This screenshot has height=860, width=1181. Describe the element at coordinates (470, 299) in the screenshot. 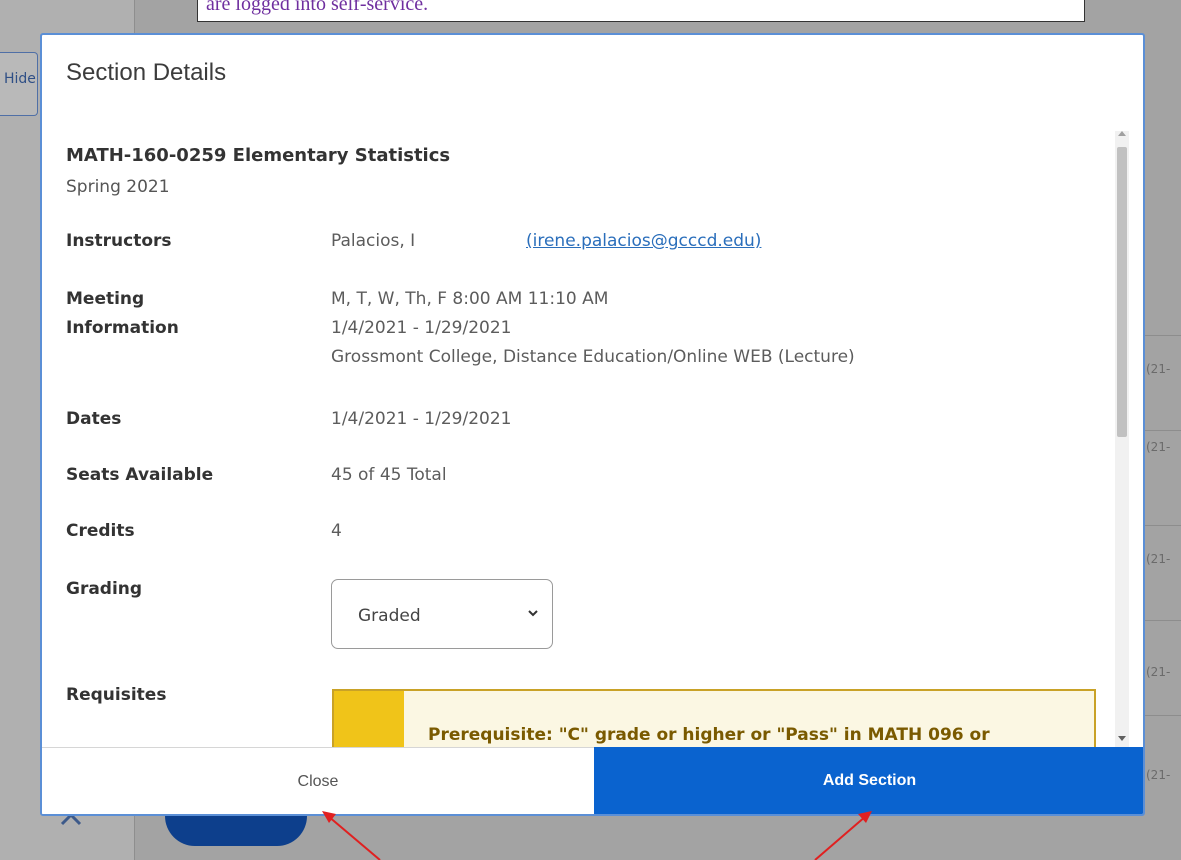

I see `meeting-days: M, T, W, Th, F 8:00 AM 11:10 AM` at that location.